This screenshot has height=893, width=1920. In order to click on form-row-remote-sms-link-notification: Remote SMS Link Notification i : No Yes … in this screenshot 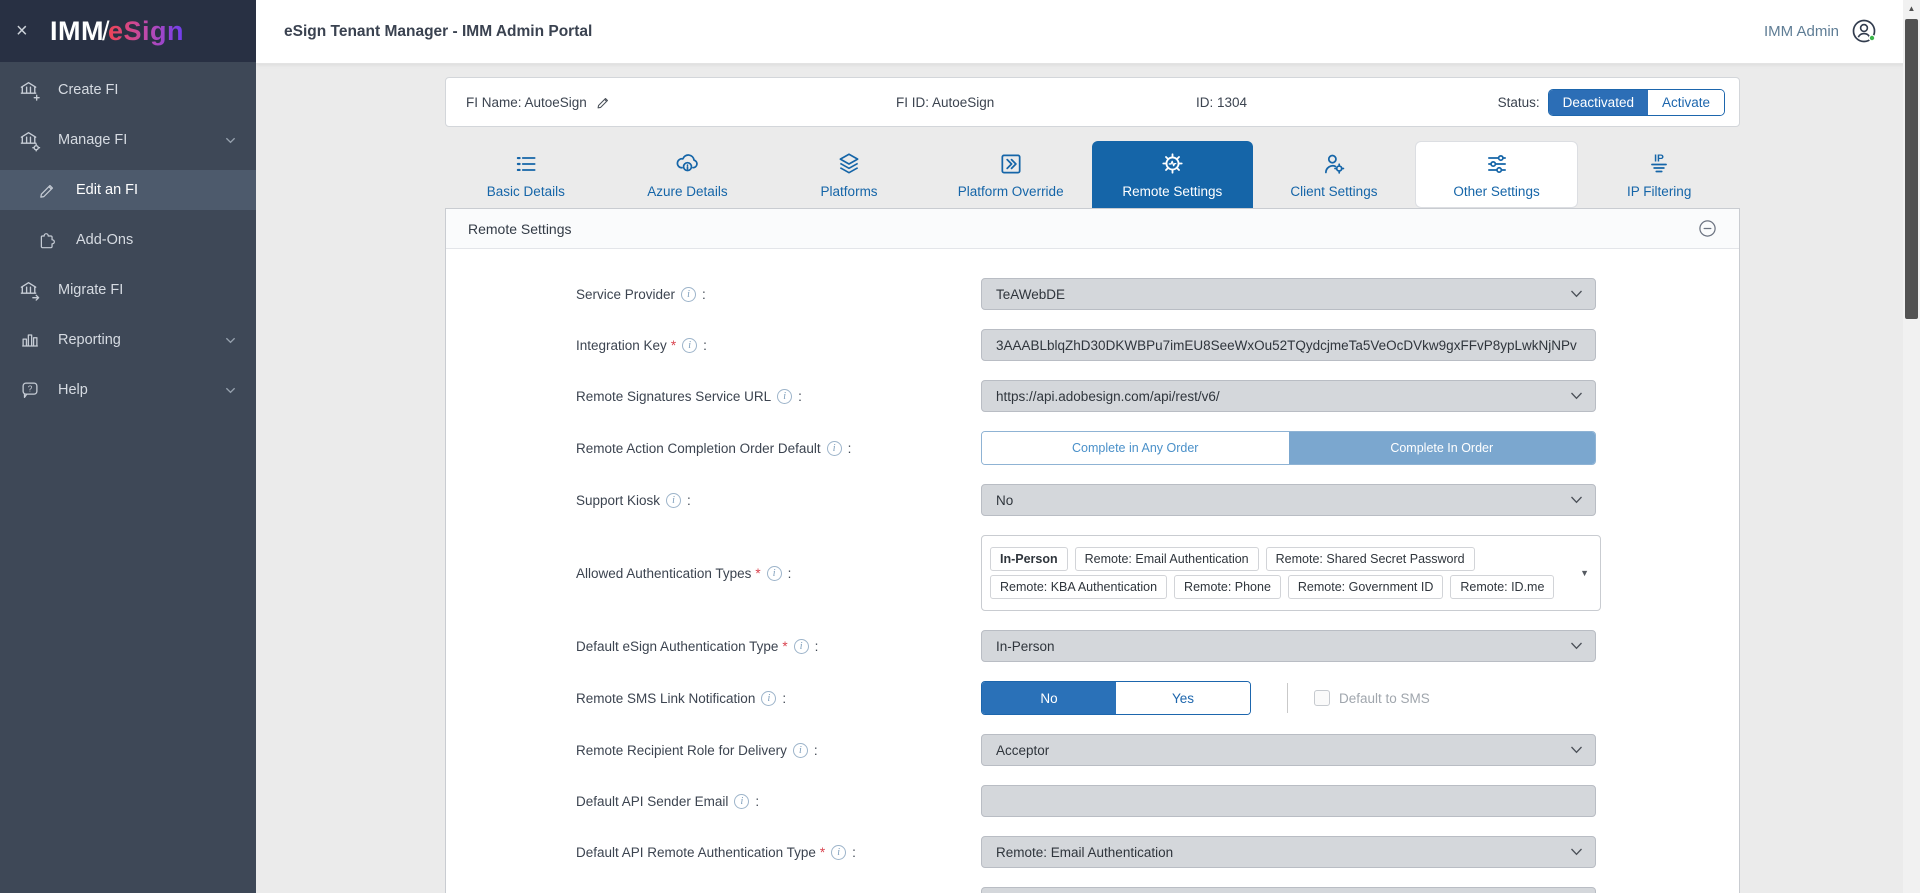, I will do `click(1157, 698)`.